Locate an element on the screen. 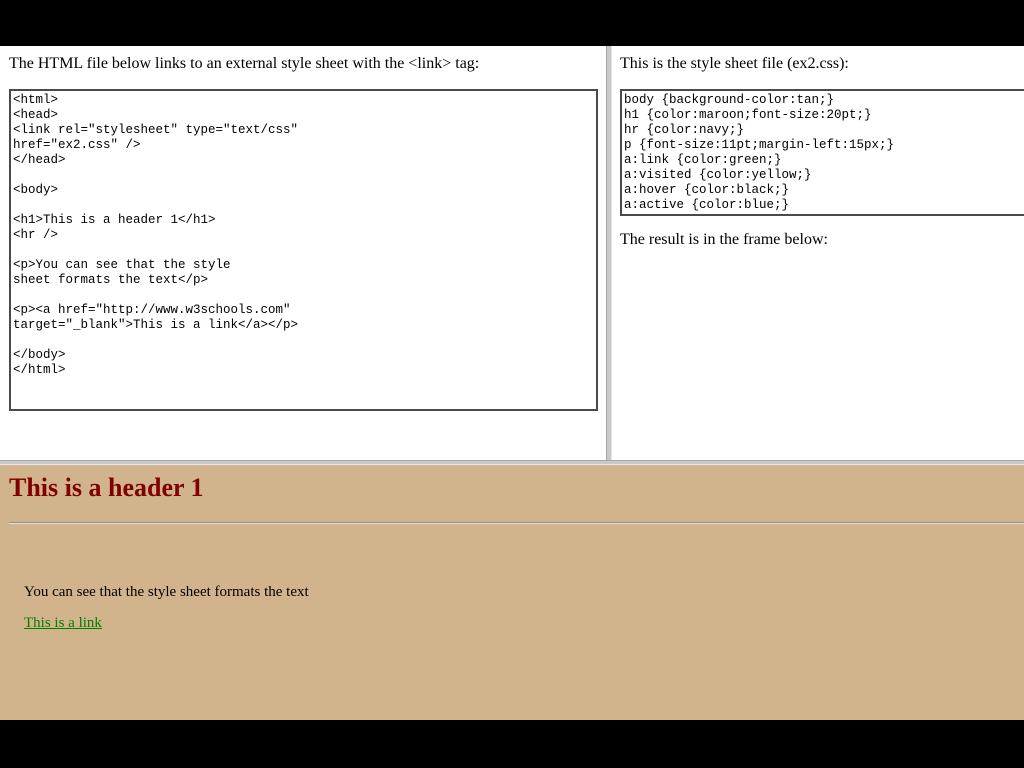  result-heading: This is a header 1 is located at coordinates (106, 487).